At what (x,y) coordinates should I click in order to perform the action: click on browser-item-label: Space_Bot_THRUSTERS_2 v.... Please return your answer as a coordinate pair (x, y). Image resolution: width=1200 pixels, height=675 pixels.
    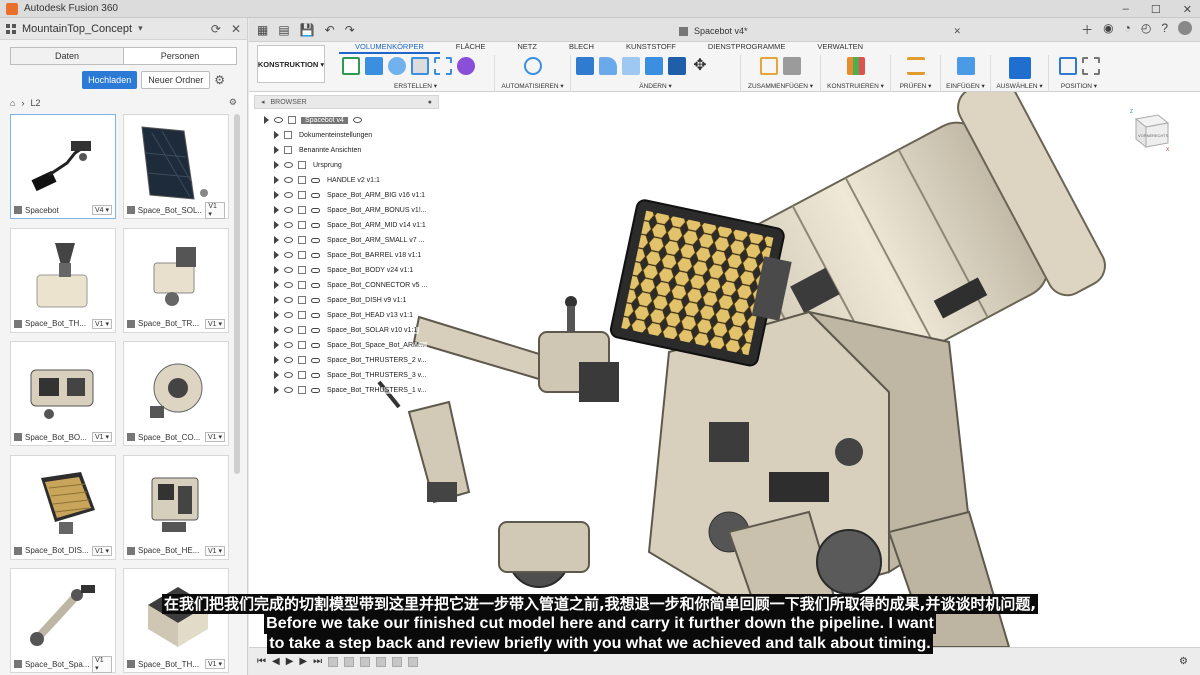
    Looking at the image, I should click on (377, 360).